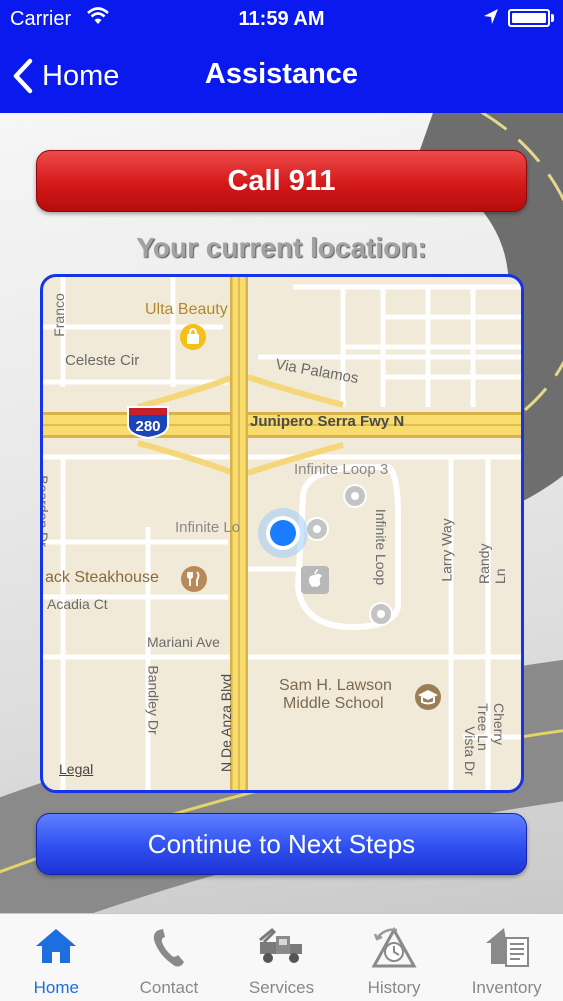 This screenshot has width=563, height=1001. What do you see at coordinates (102, 577) in the screenshot?
I see `map-label: ack Steakhouse` at bounding box center [102, 577].